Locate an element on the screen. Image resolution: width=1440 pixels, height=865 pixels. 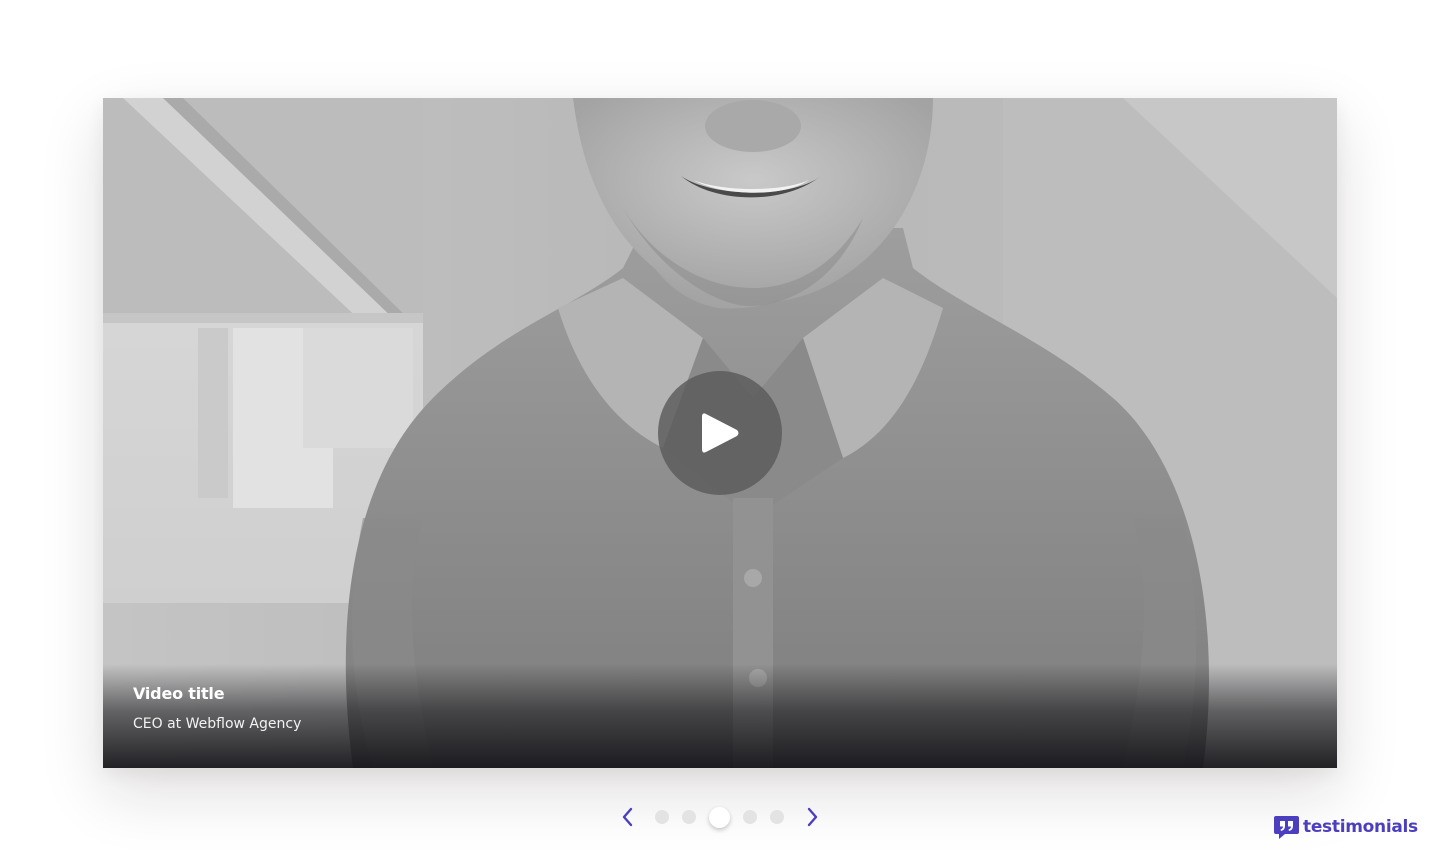
brand-logo: testimonials is located at coordinates (1345, 827).